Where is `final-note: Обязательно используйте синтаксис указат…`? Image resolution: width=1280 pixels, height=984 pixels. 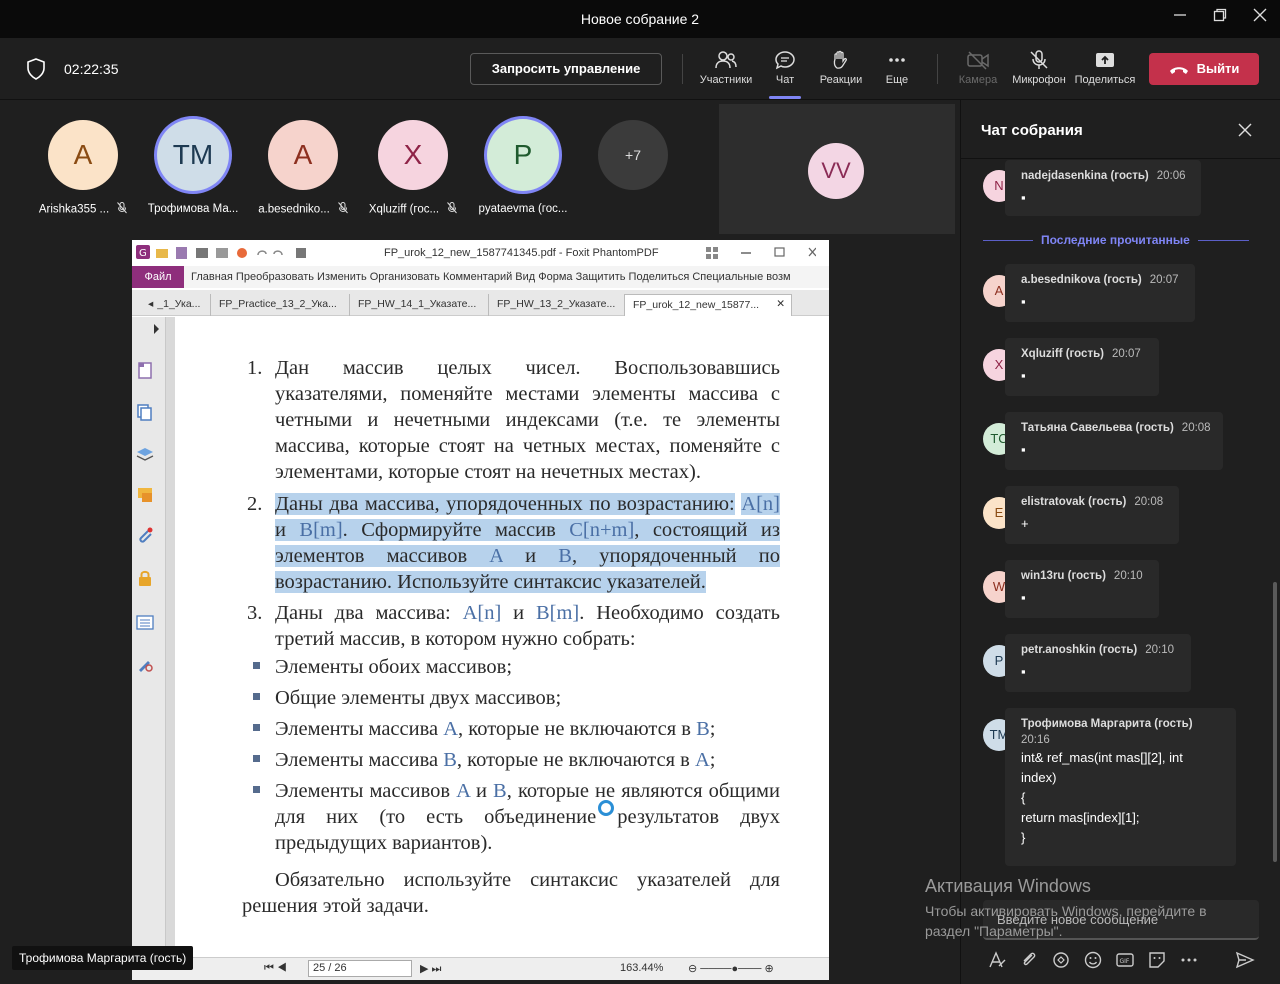 final-note: Обязательно используйте синтаксис указат… is located at coordinates (511, 893).